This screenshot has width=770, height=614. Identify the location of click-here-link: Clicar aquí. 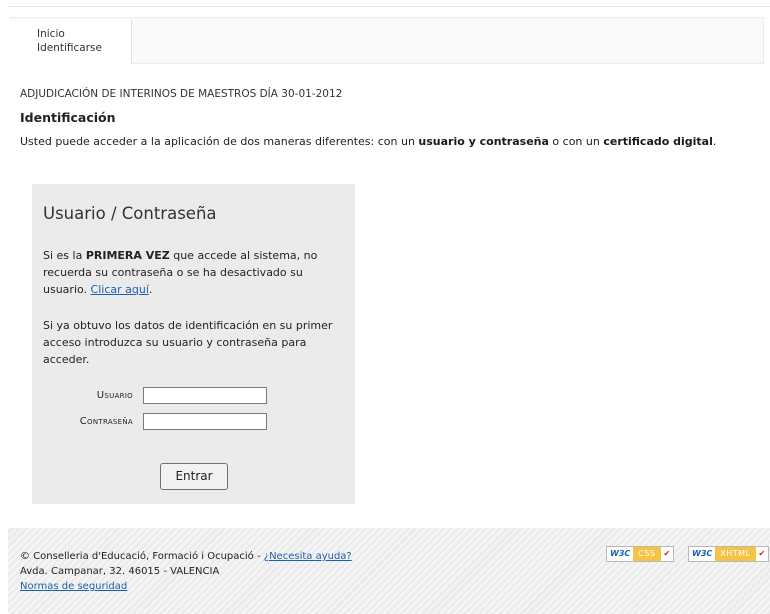
(120, 289).